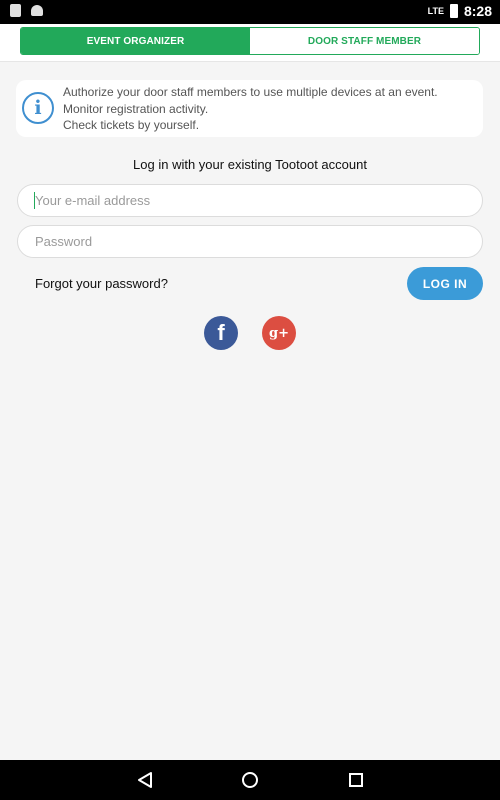 The image size is (500, 800). Describe the element at coordinates (445, 283) in the screenshot. I see `login-button: LOG IN` at that location.